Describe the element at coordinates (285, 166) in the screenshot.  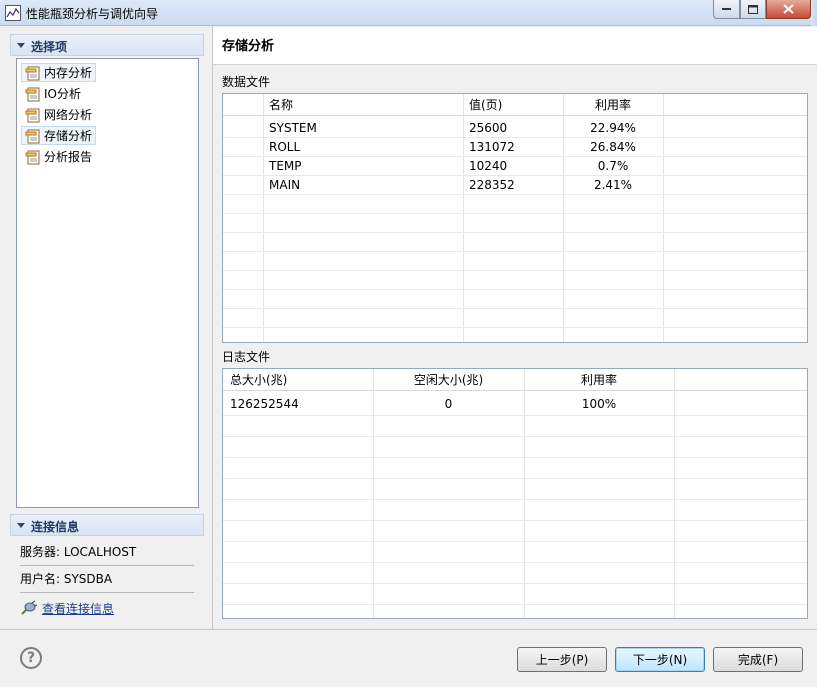
I see `table-cell: TEMP` at that location.